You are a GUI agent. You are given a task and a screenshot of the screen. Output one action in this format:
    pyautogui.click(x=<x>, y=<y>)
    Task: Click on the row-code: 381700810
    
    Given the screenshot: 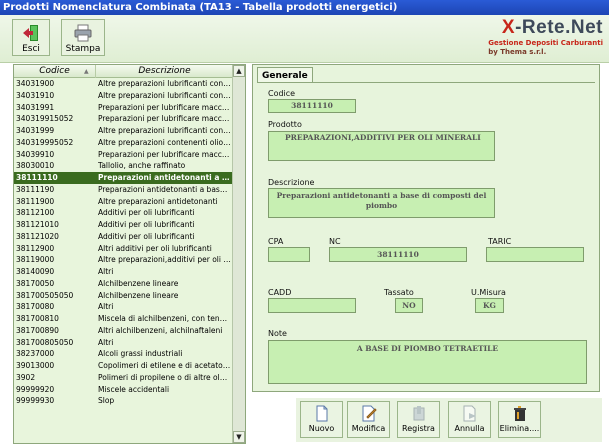 What is the action you would take?
    pyautogui.click(x=37, y=318)
    